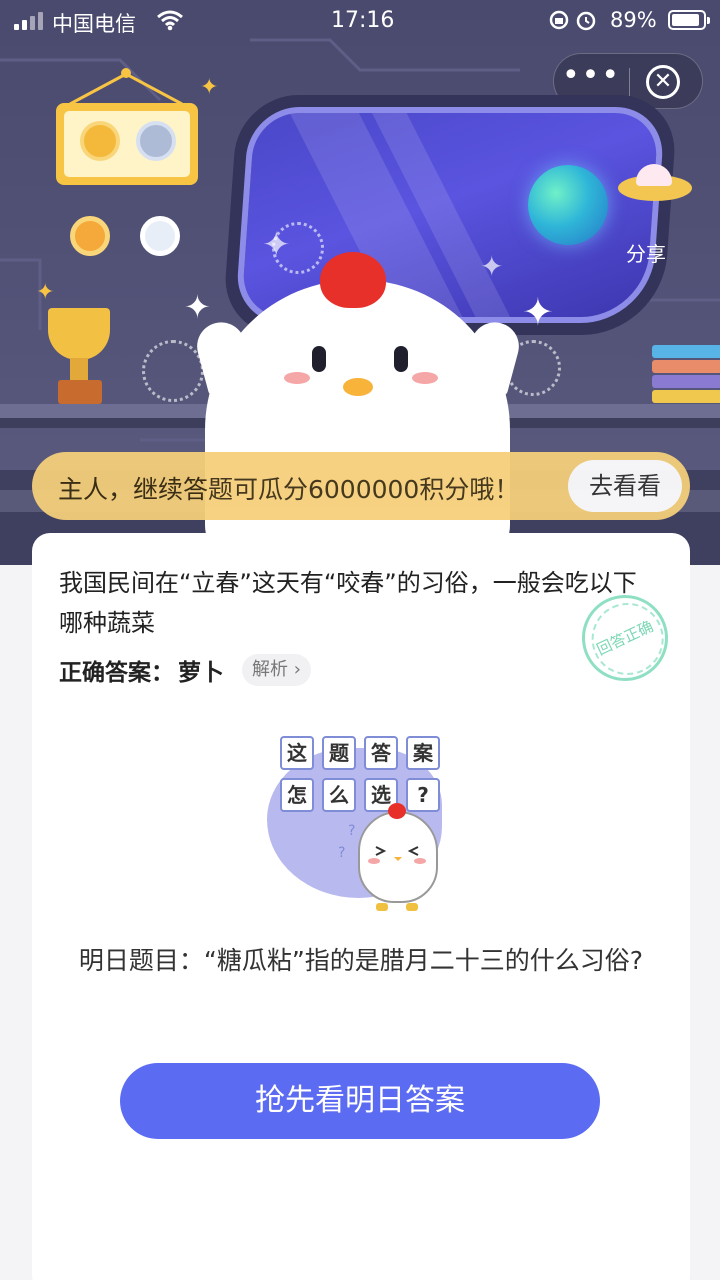  Describe the element at coordinates (358, 387) in the screenshot. I see `chick-beak` at that location.